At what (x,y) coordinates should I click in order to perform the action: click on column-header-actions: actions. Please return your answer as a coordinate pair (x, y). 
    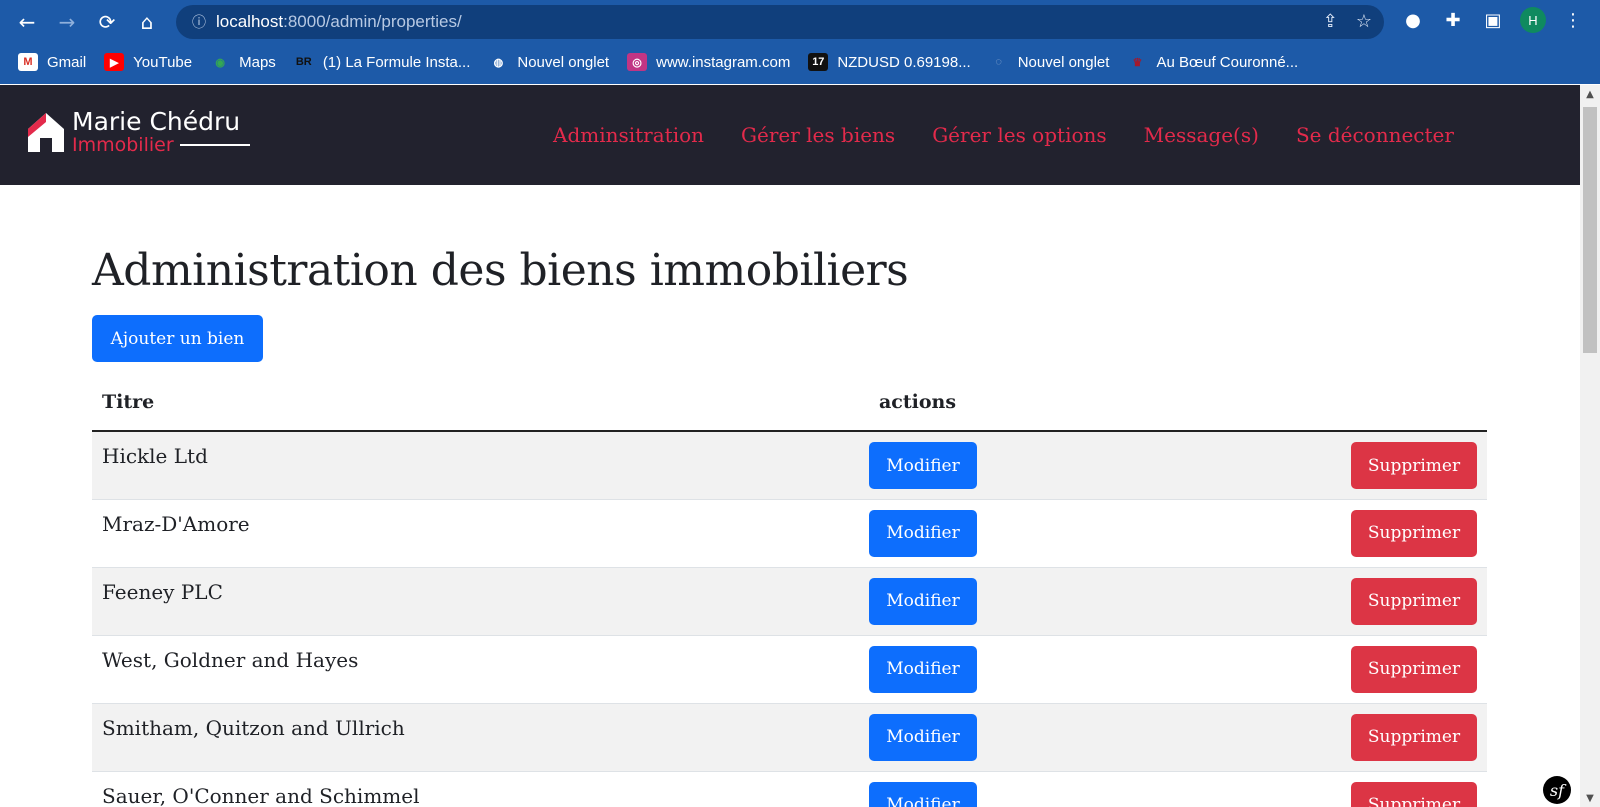
    Looking at the image, I should click on (1178, 408).